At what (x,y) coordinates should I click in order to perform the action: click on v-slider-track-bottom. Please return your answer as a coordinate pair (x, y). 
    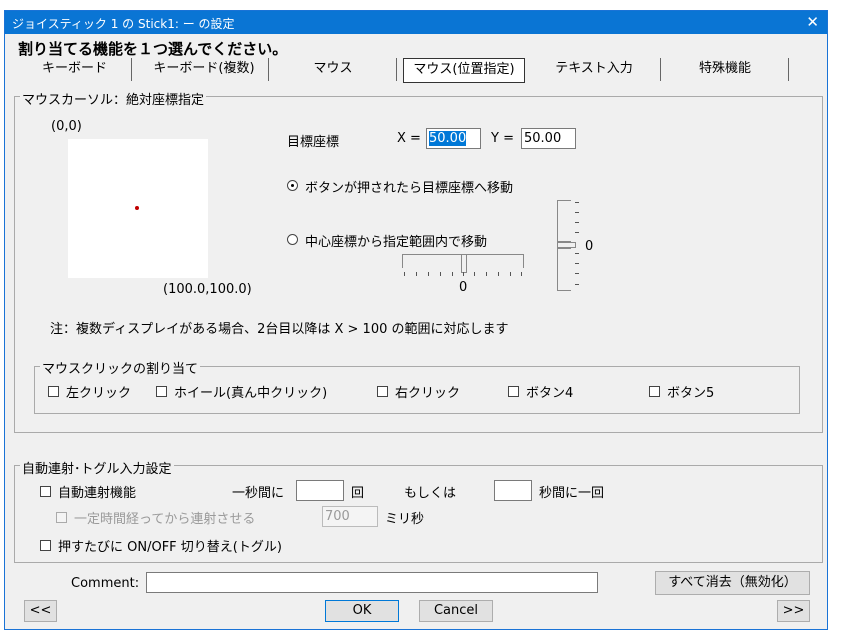
    Looking at the image, I should click on (564, 269).